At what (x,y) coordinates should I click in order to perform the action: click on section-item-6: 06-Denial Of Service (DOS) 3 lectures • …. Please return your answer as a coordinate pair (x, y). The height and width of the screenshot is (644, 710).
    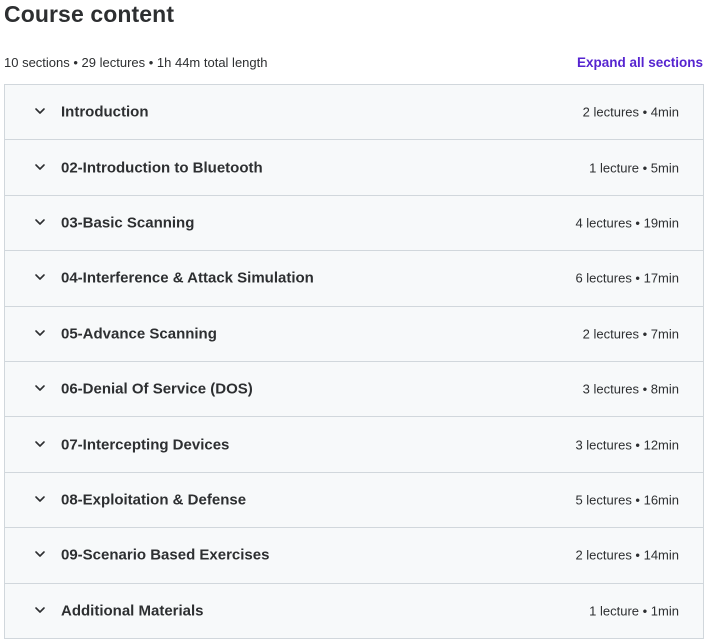
    Looking at the image, I should click on (354, 389).